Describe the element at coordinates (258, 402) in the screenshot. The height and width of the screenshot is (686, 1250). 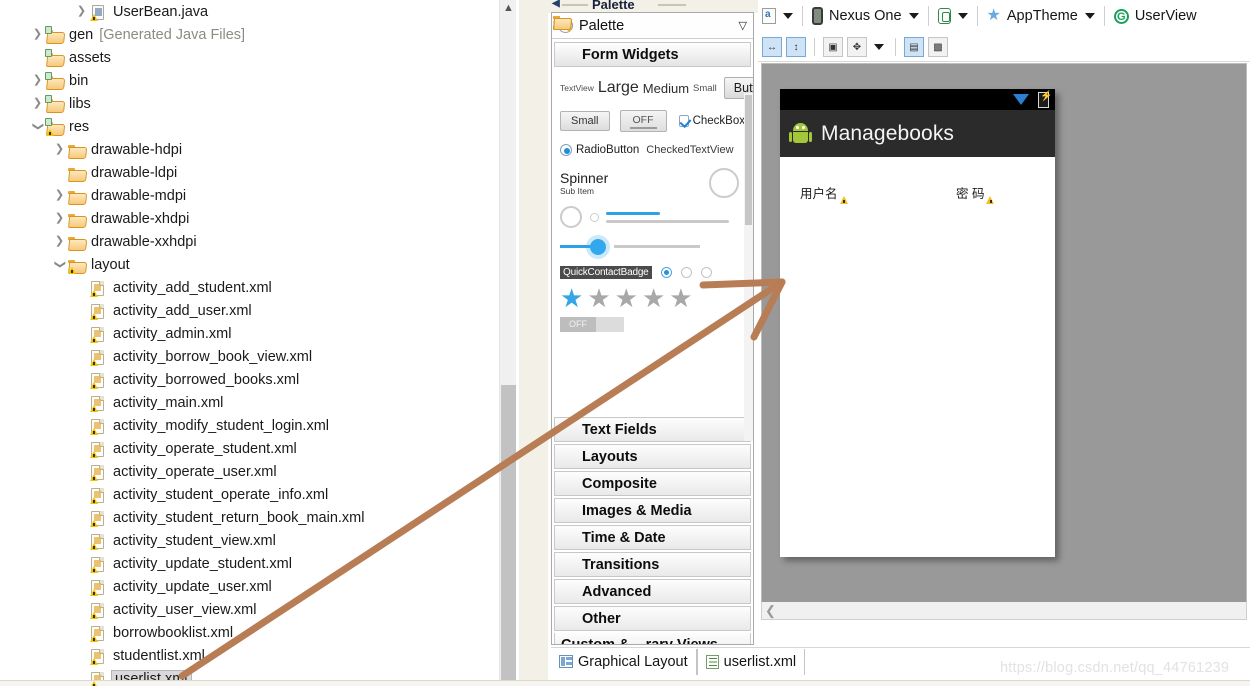
I see `tree-item-activity-main-xml: activity_main.xml` at that location.